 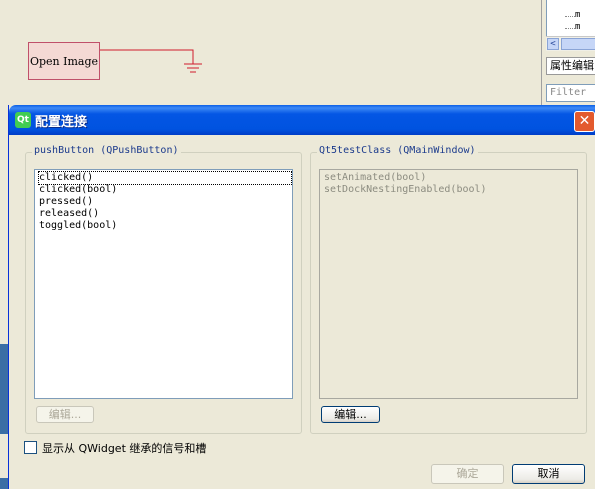 I want to click on list-item: clicked(bool), so click(x=78, y=190).